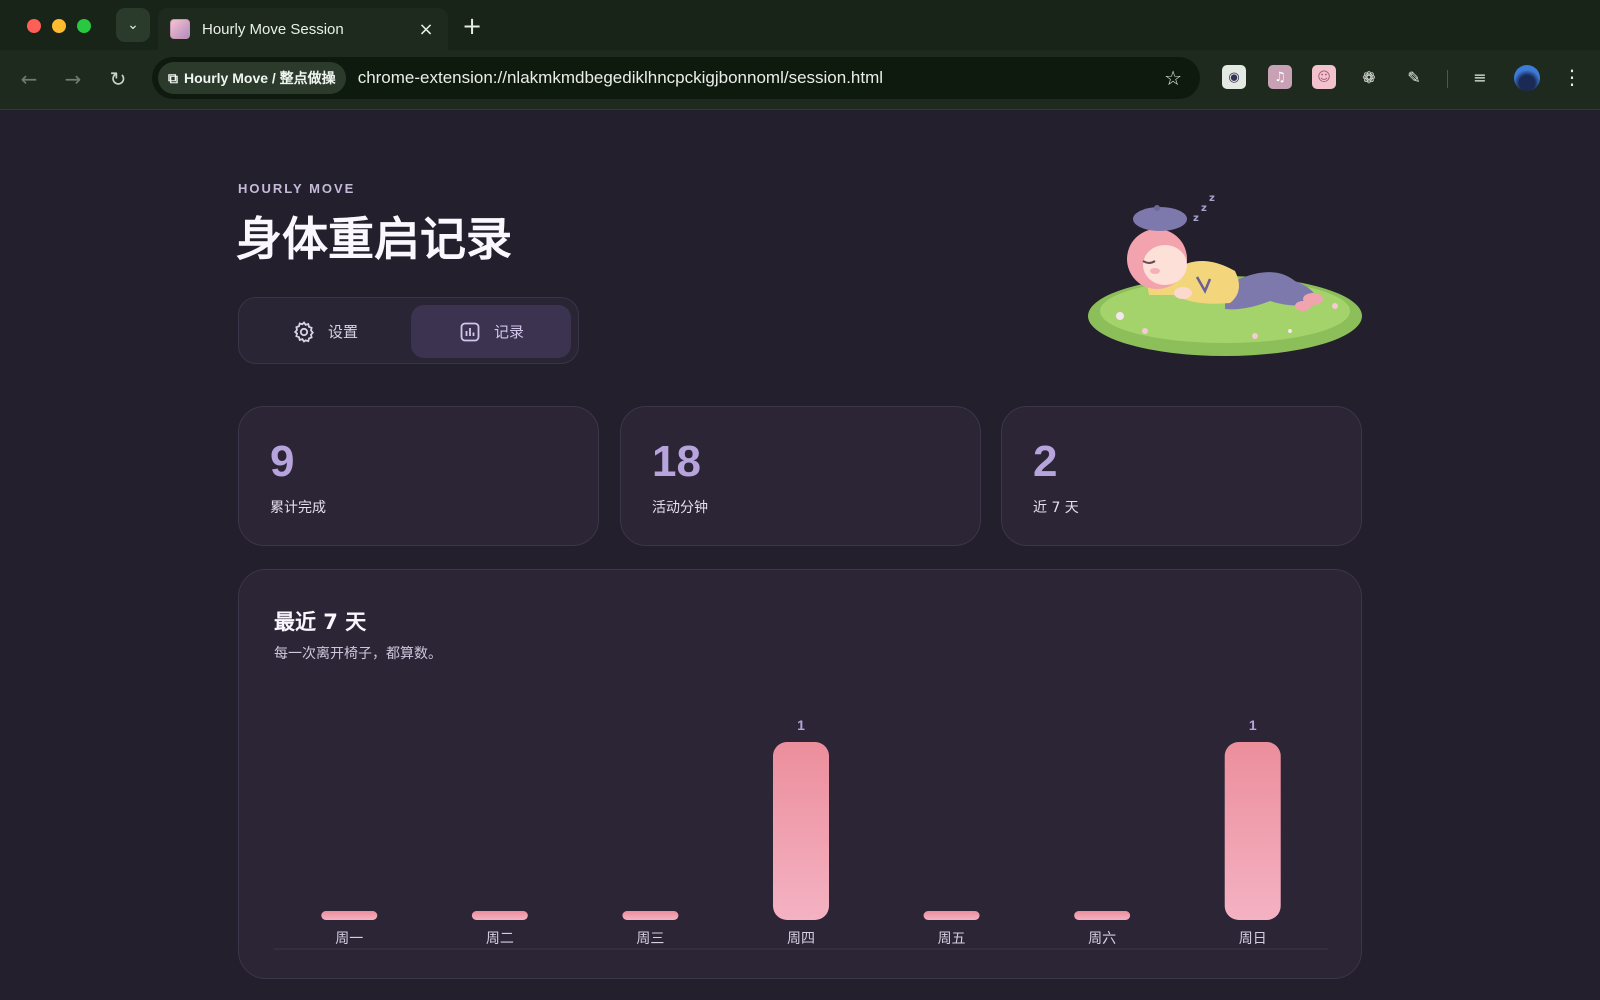  What do you see at coordinates (59, 26) in the screenshot?
I see `minimize-window-button` at bounding box center [59, 26].